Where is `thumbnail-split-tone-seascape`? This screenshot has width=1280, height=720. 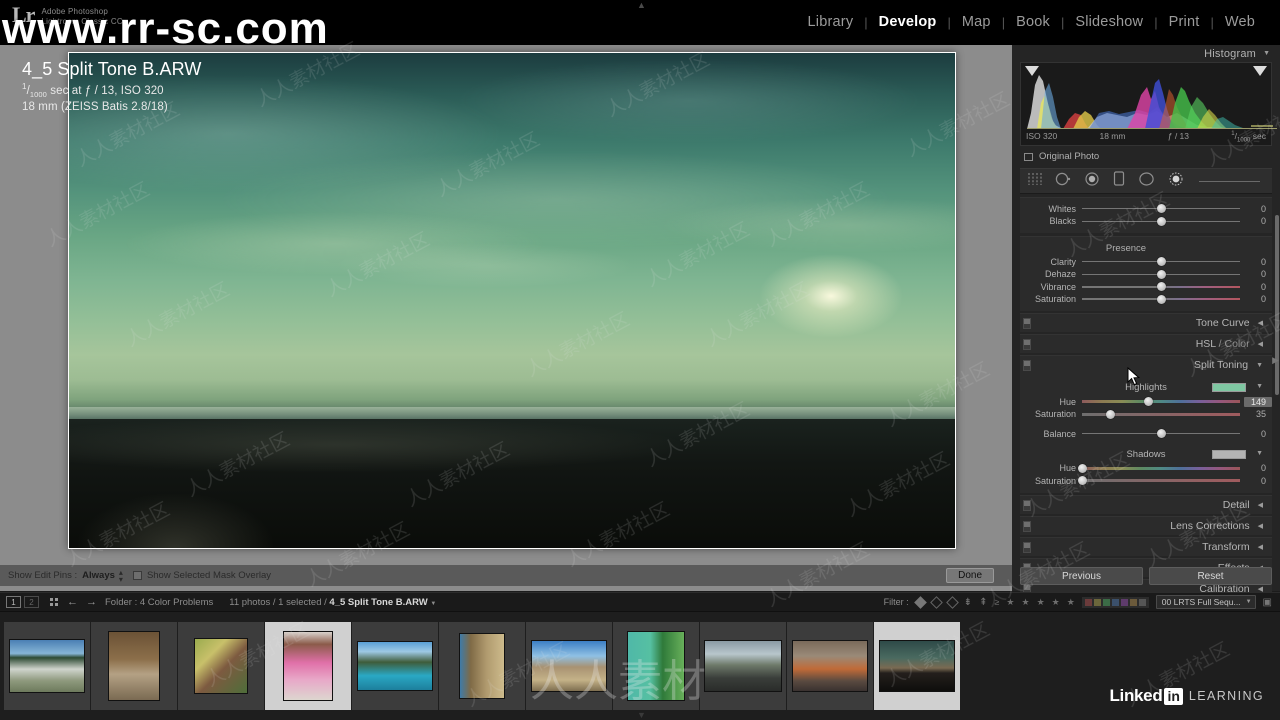 thumbnail-split-tone-seascape is located at coordinates (917, 666).